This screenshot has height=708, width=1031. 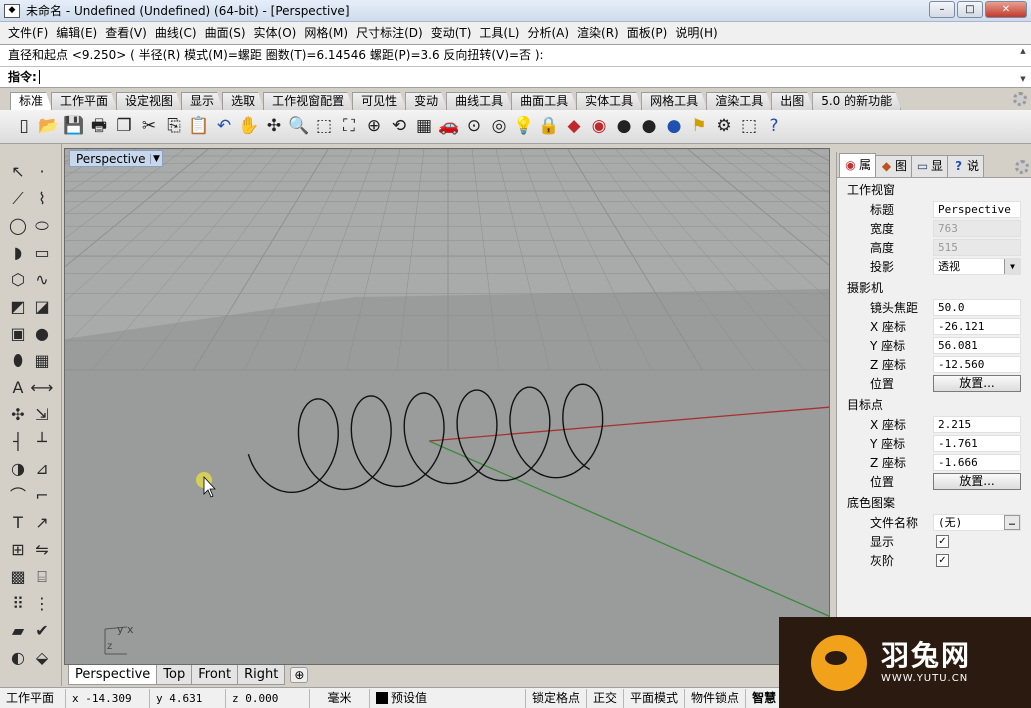 What do you see at coordinates (225, 33) in the screenshot?
I see `menu-surface: 曲面(S)` at bounding box center [225, 33].